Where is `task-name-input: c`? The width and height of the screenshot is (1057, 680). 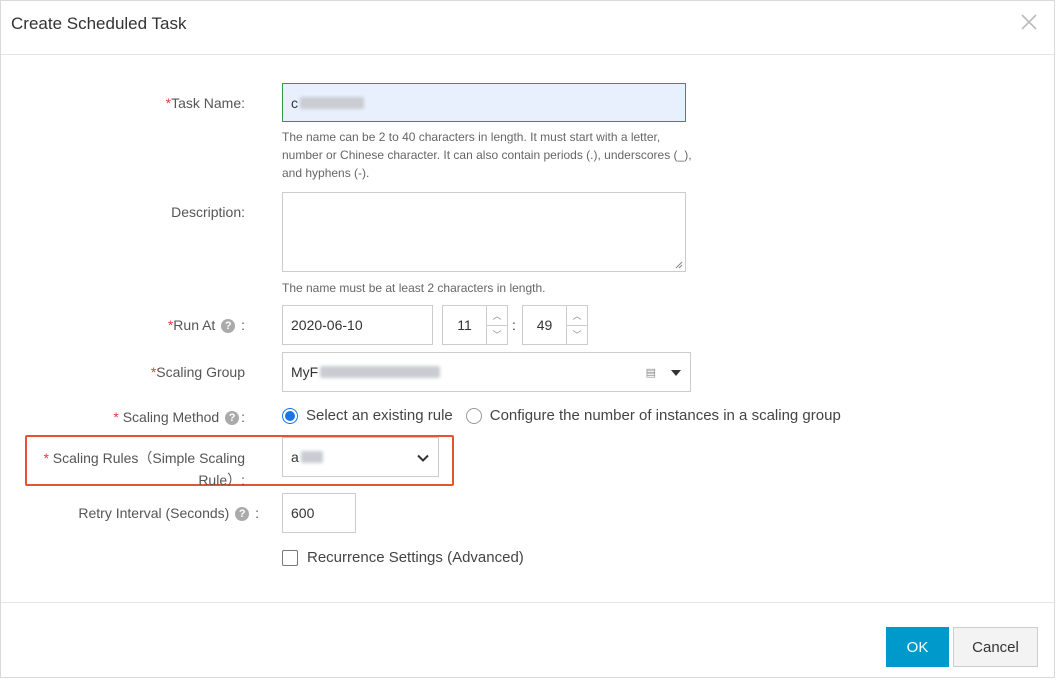
task-name-input: c is located at coordinates (484, 102).